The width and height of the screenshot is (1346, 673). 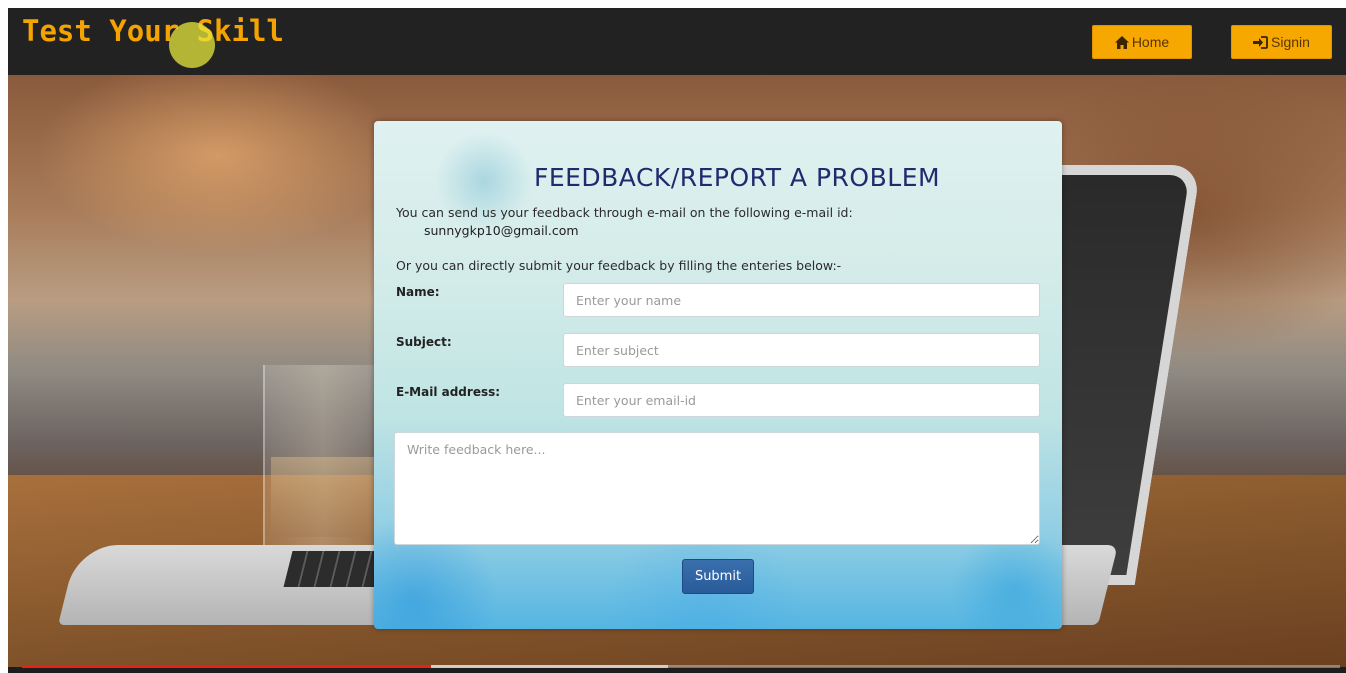 I want to click on signin-button: Signin, so click(x=1281, y=42).